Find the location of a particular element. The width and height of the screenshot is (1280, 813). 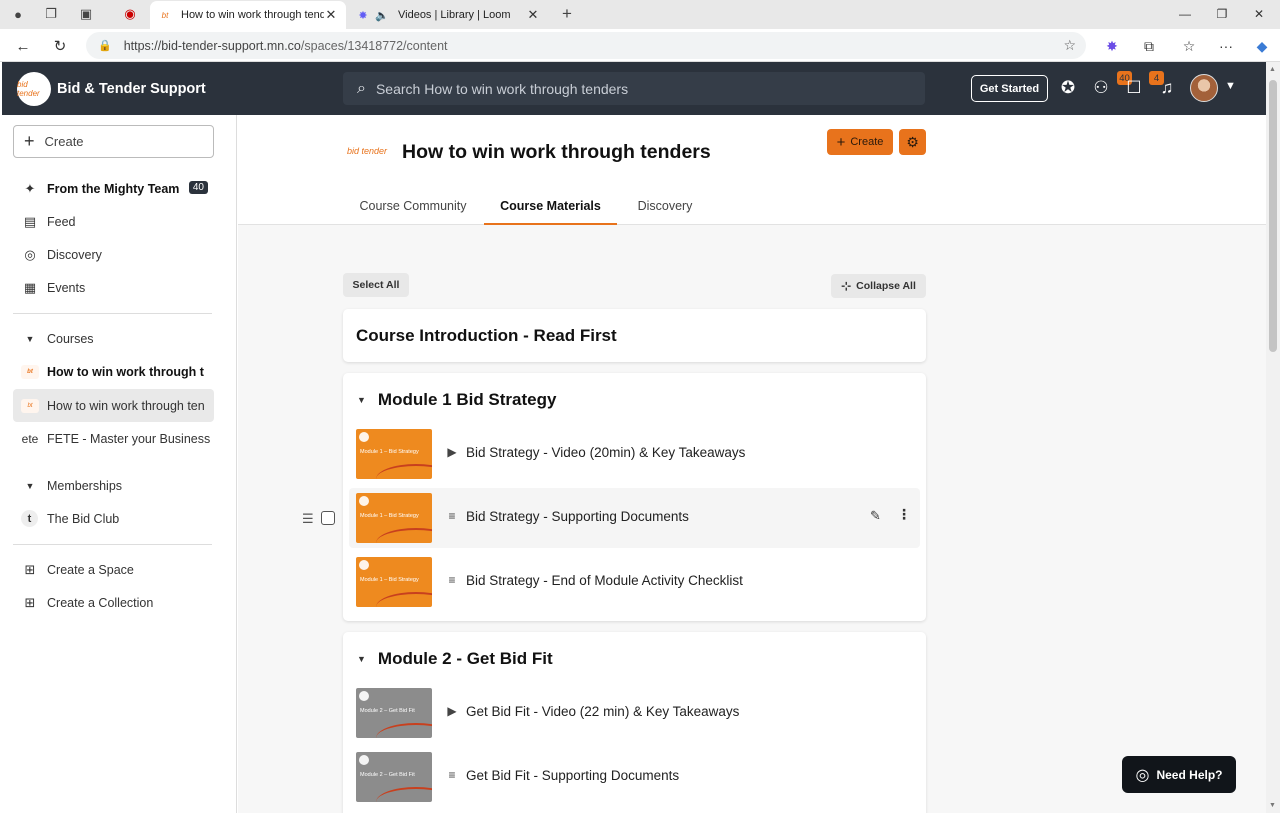

add-person-icon: ⚇ is located at coordinates (1101, 88).